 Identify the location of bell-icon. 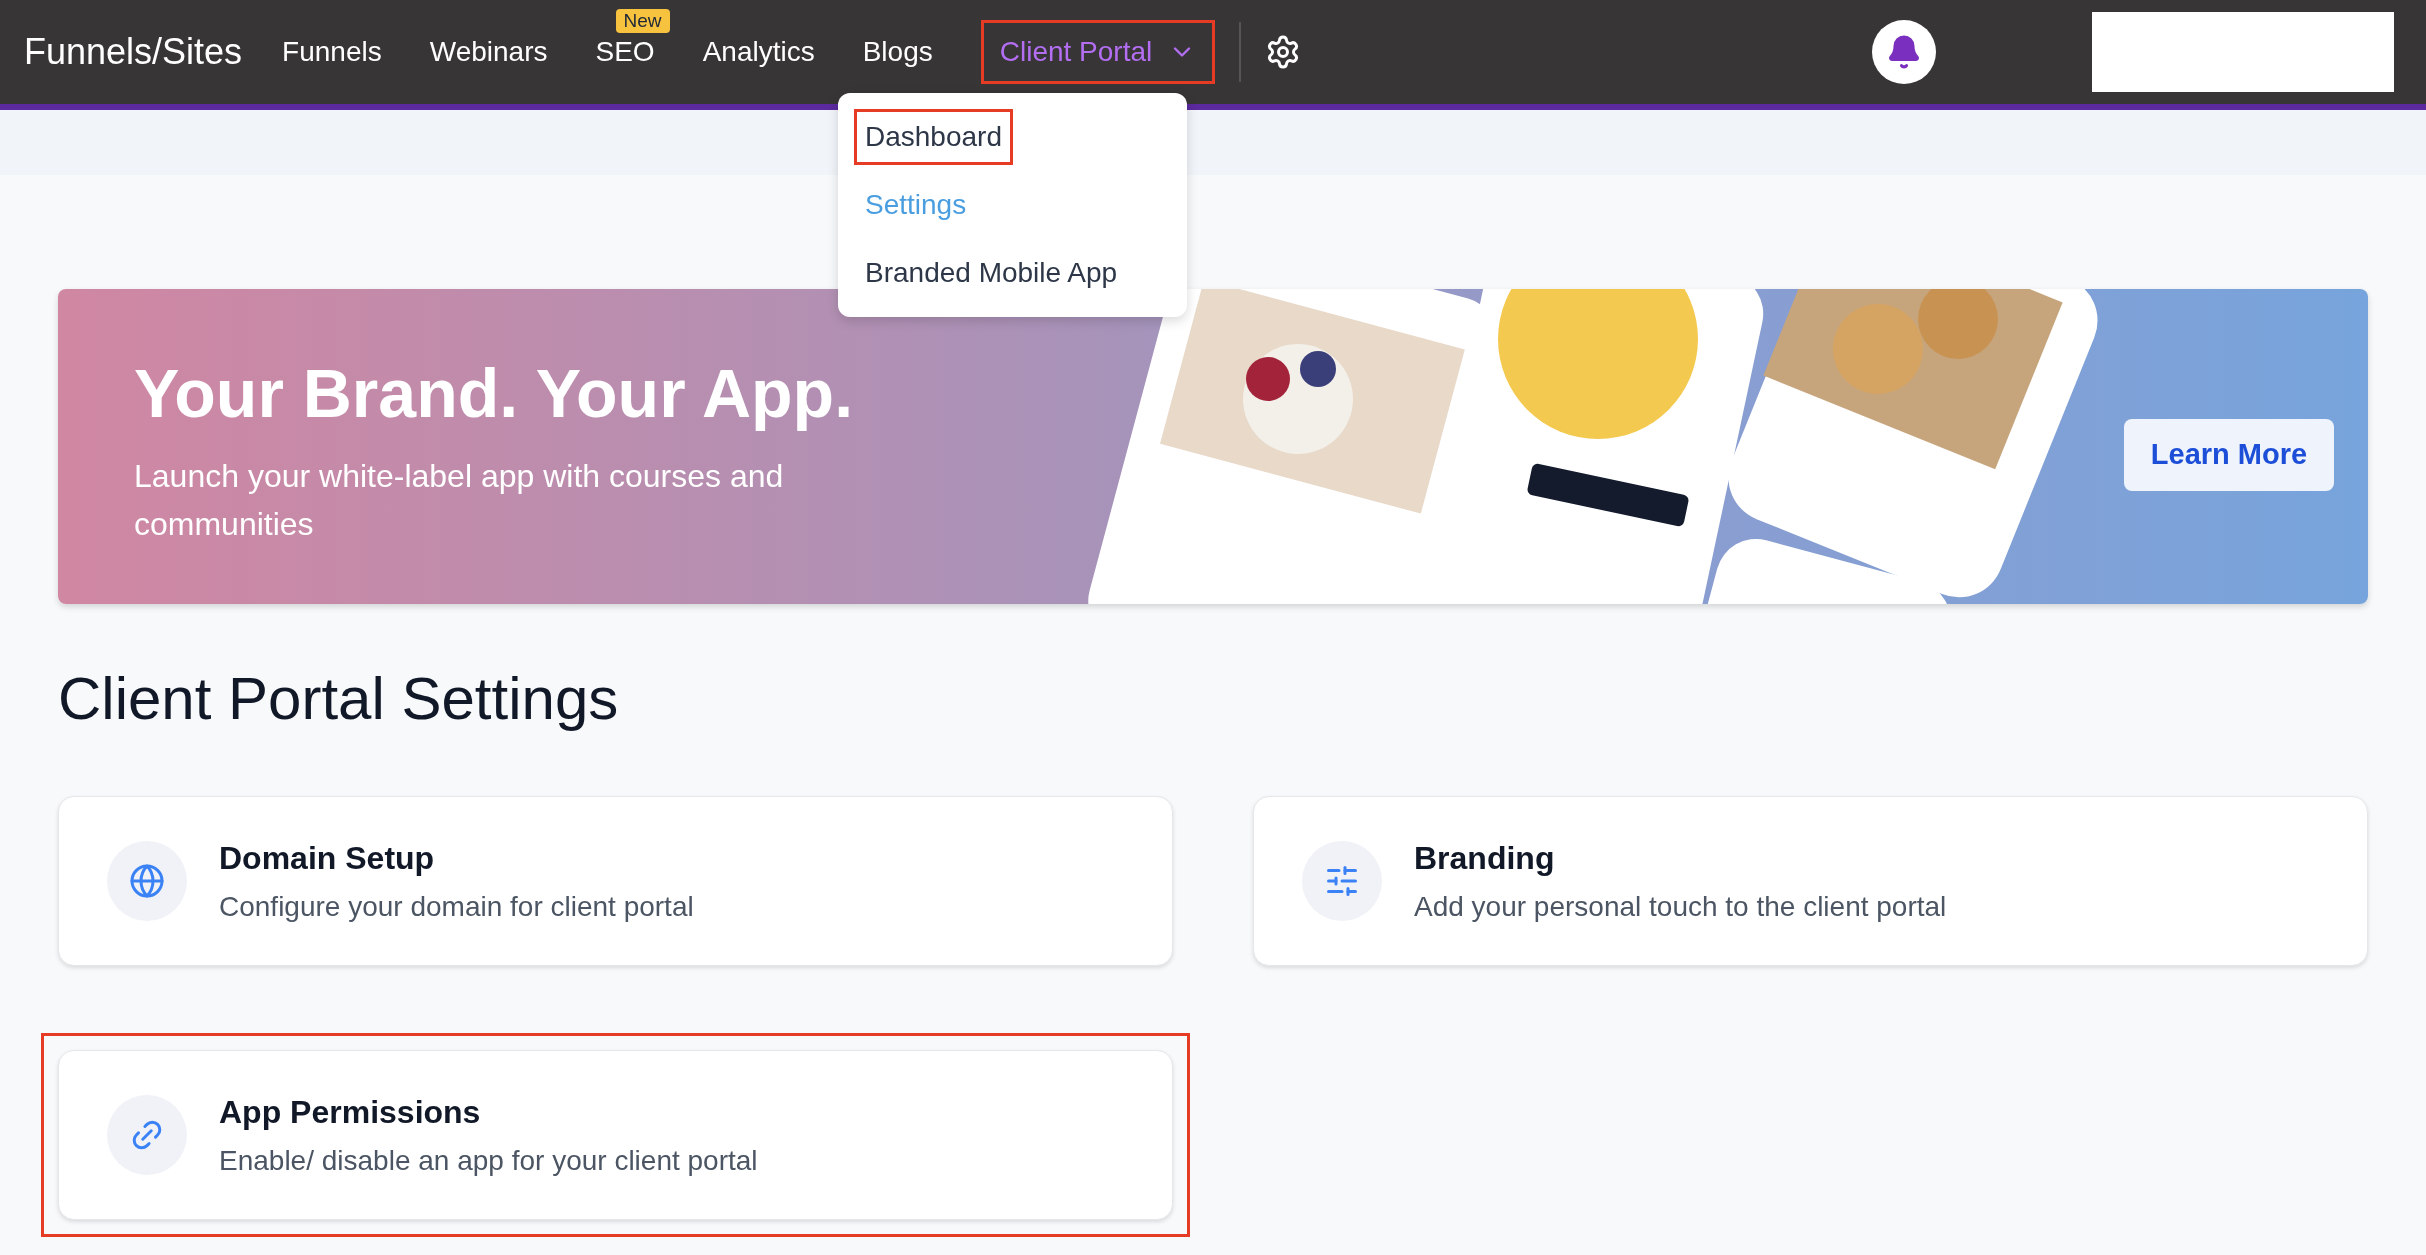
(1904, 52).